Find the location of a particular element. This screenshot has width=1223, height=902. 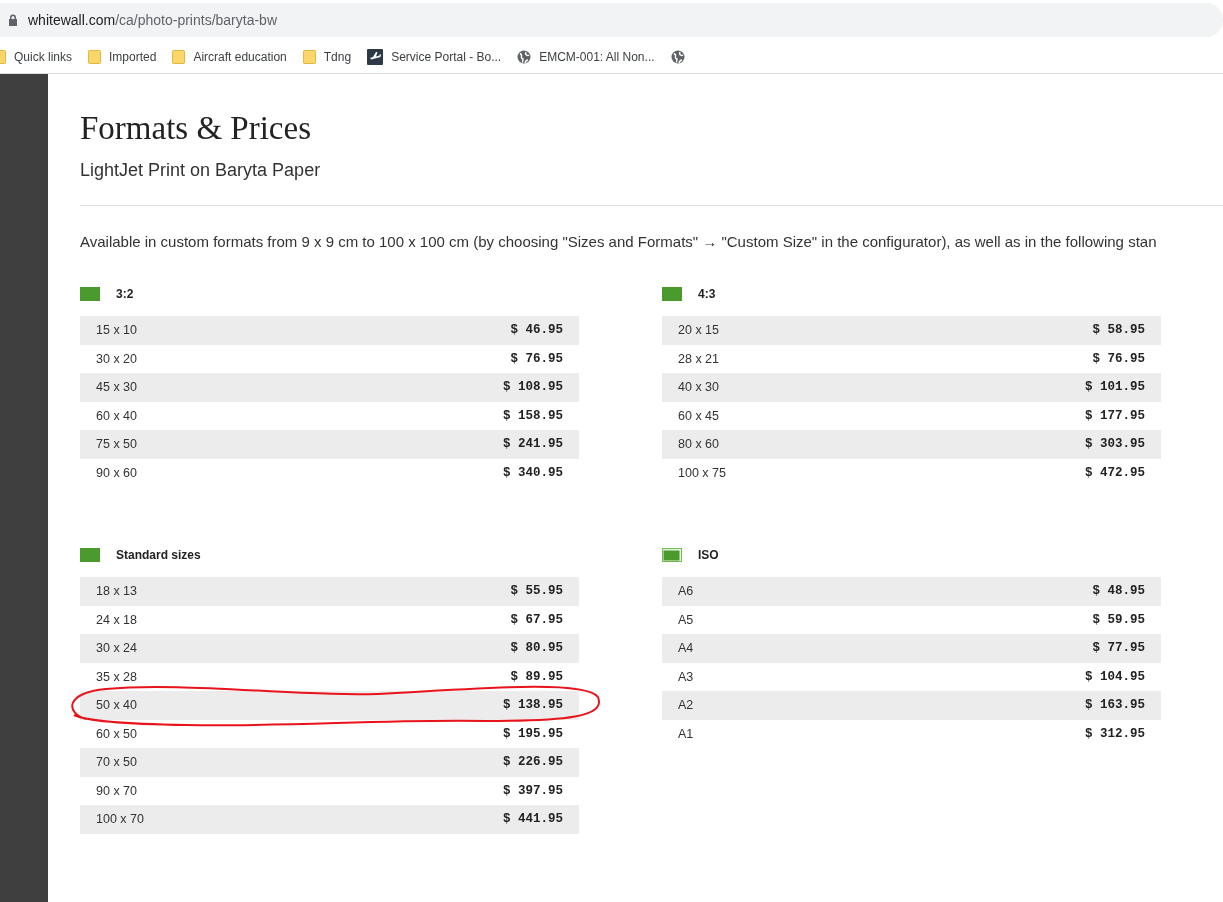

price-cell: $ 226.95 is located at coordinates (533, 762).